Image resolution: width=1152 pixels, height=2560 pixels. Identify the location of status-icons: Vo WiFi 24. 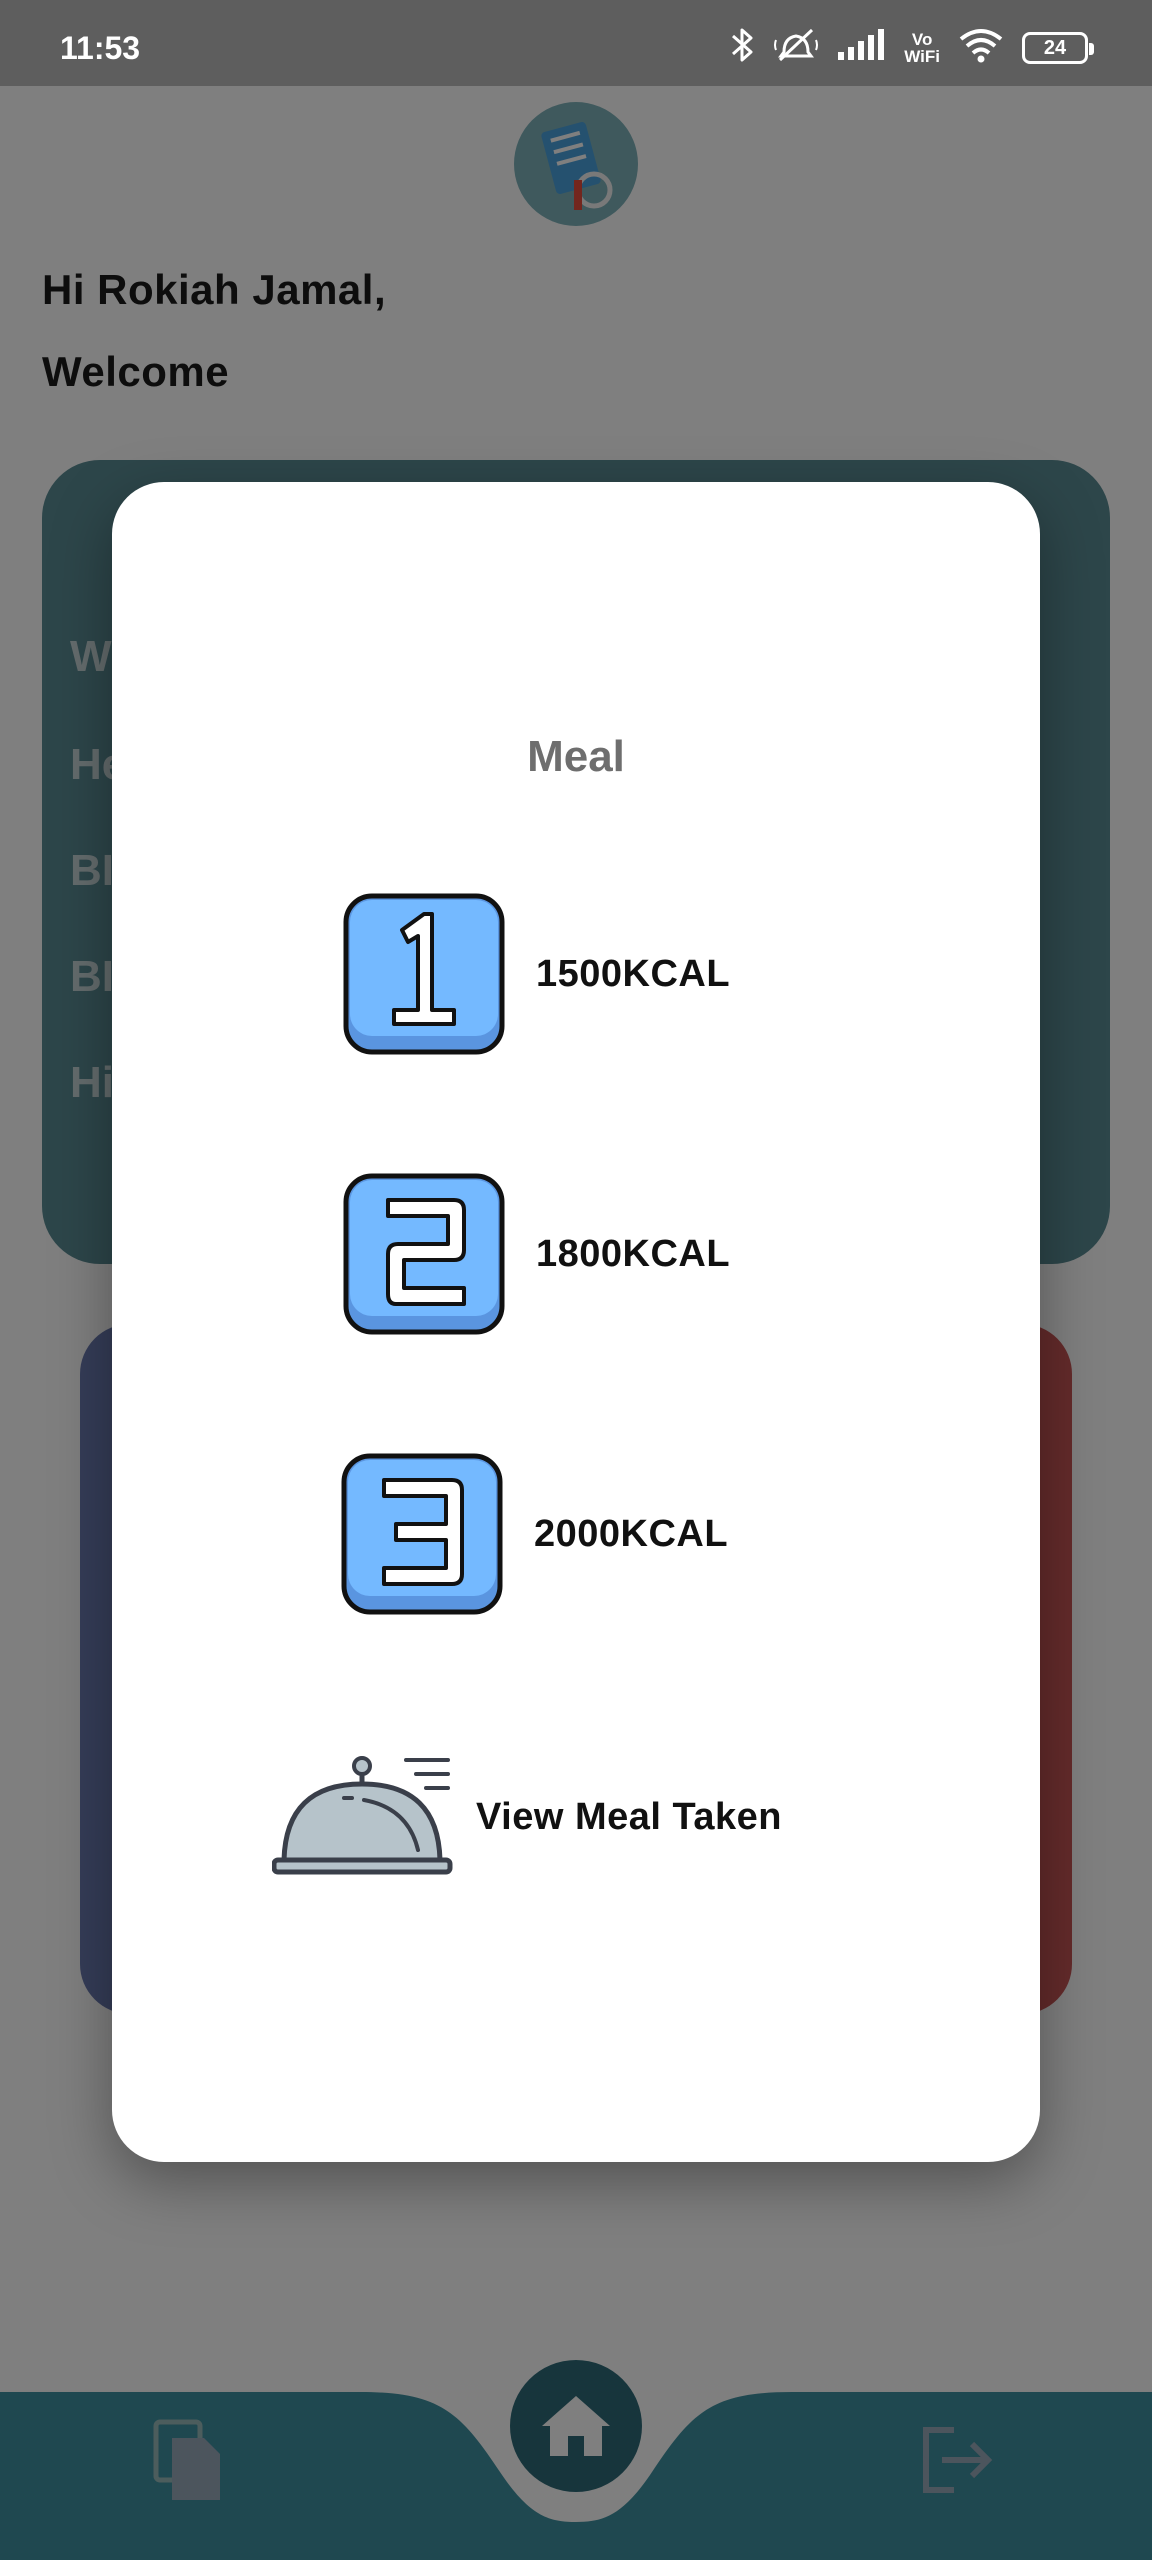
(912, 47).